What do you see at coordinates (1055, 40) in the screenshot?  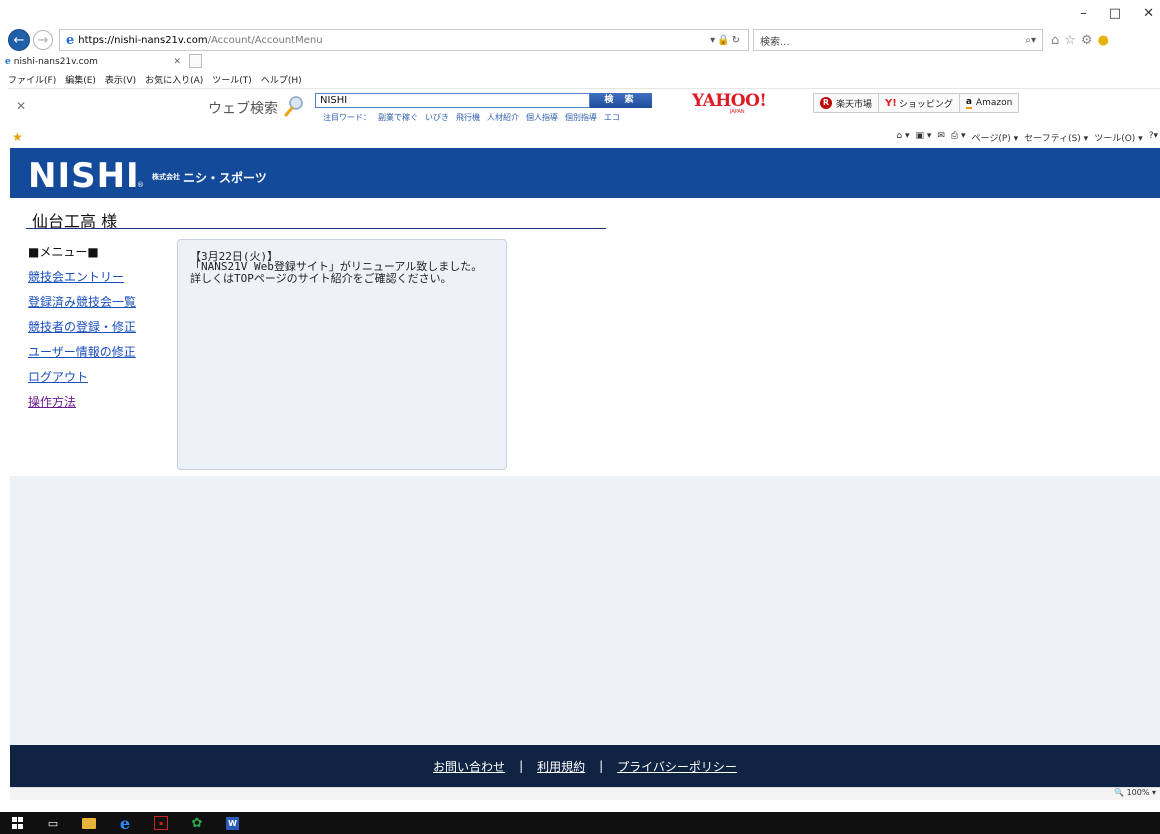 I see `home-icon: ⌂` at bounding box center [1055, 40].